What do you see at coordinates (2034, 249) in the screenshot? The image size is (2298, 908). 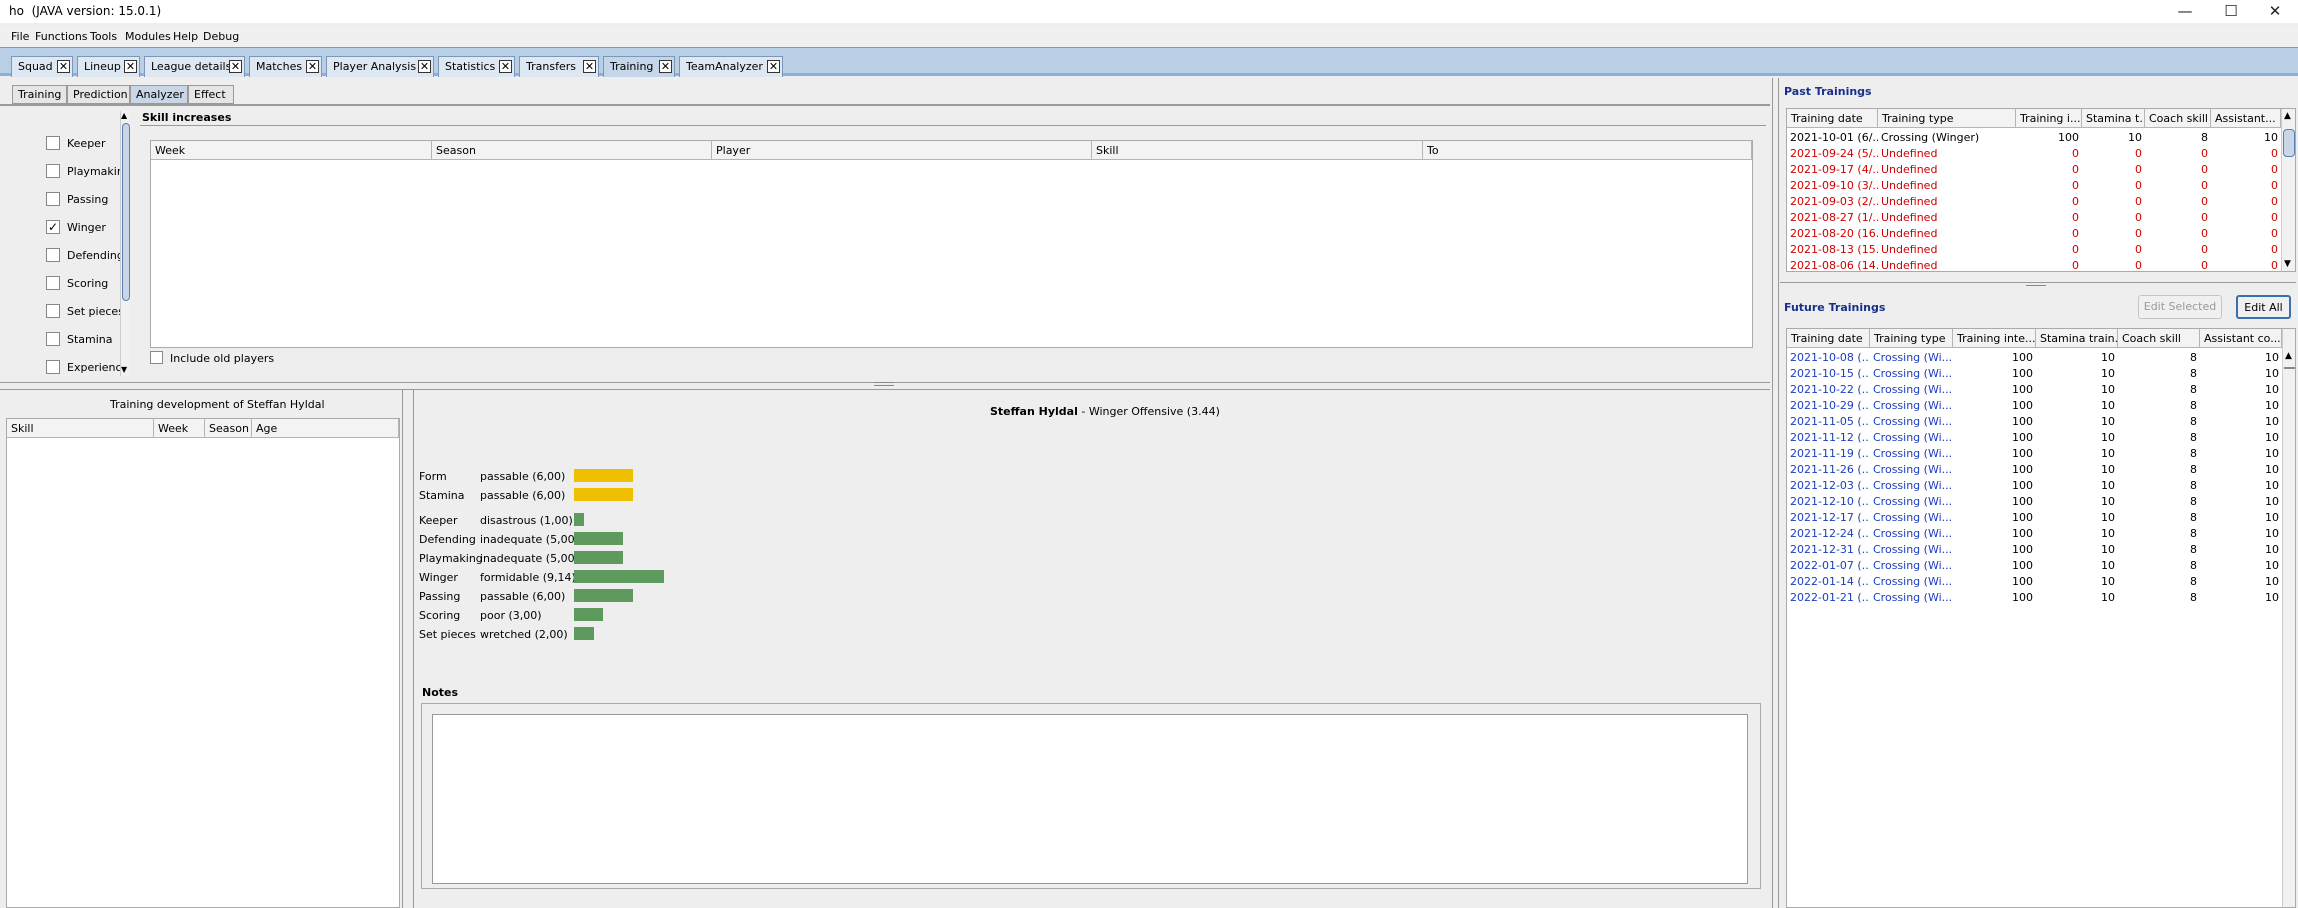 I see `table-row: 2021-08-13 (15... Undefined 0 0 0 0` at bounding box center [2034, 249].